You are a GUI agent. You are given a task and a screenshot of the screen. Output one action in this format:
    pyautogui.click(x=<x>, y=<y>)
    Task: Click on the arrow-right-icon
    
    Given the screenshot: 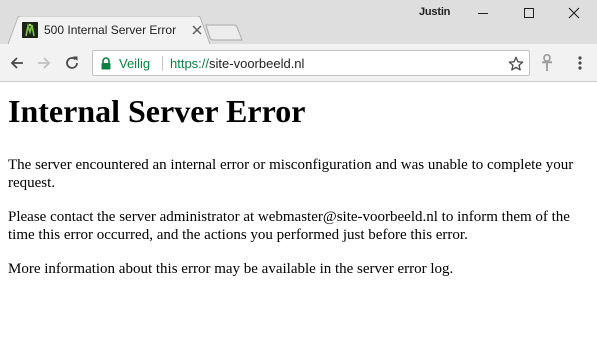 What is the action you would take?
    pyautogui.click(x=44, y=63)
    